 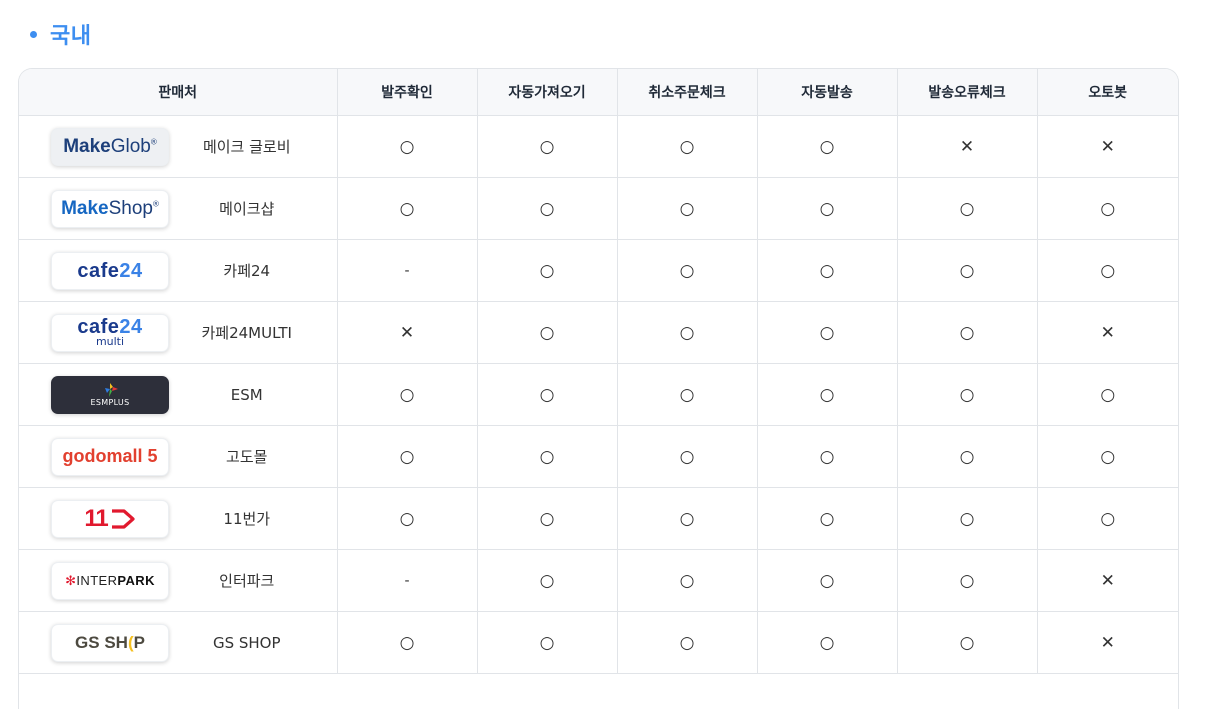 I want to click on vendor-name: 메이크 글로비, so click(x=246, y=147).